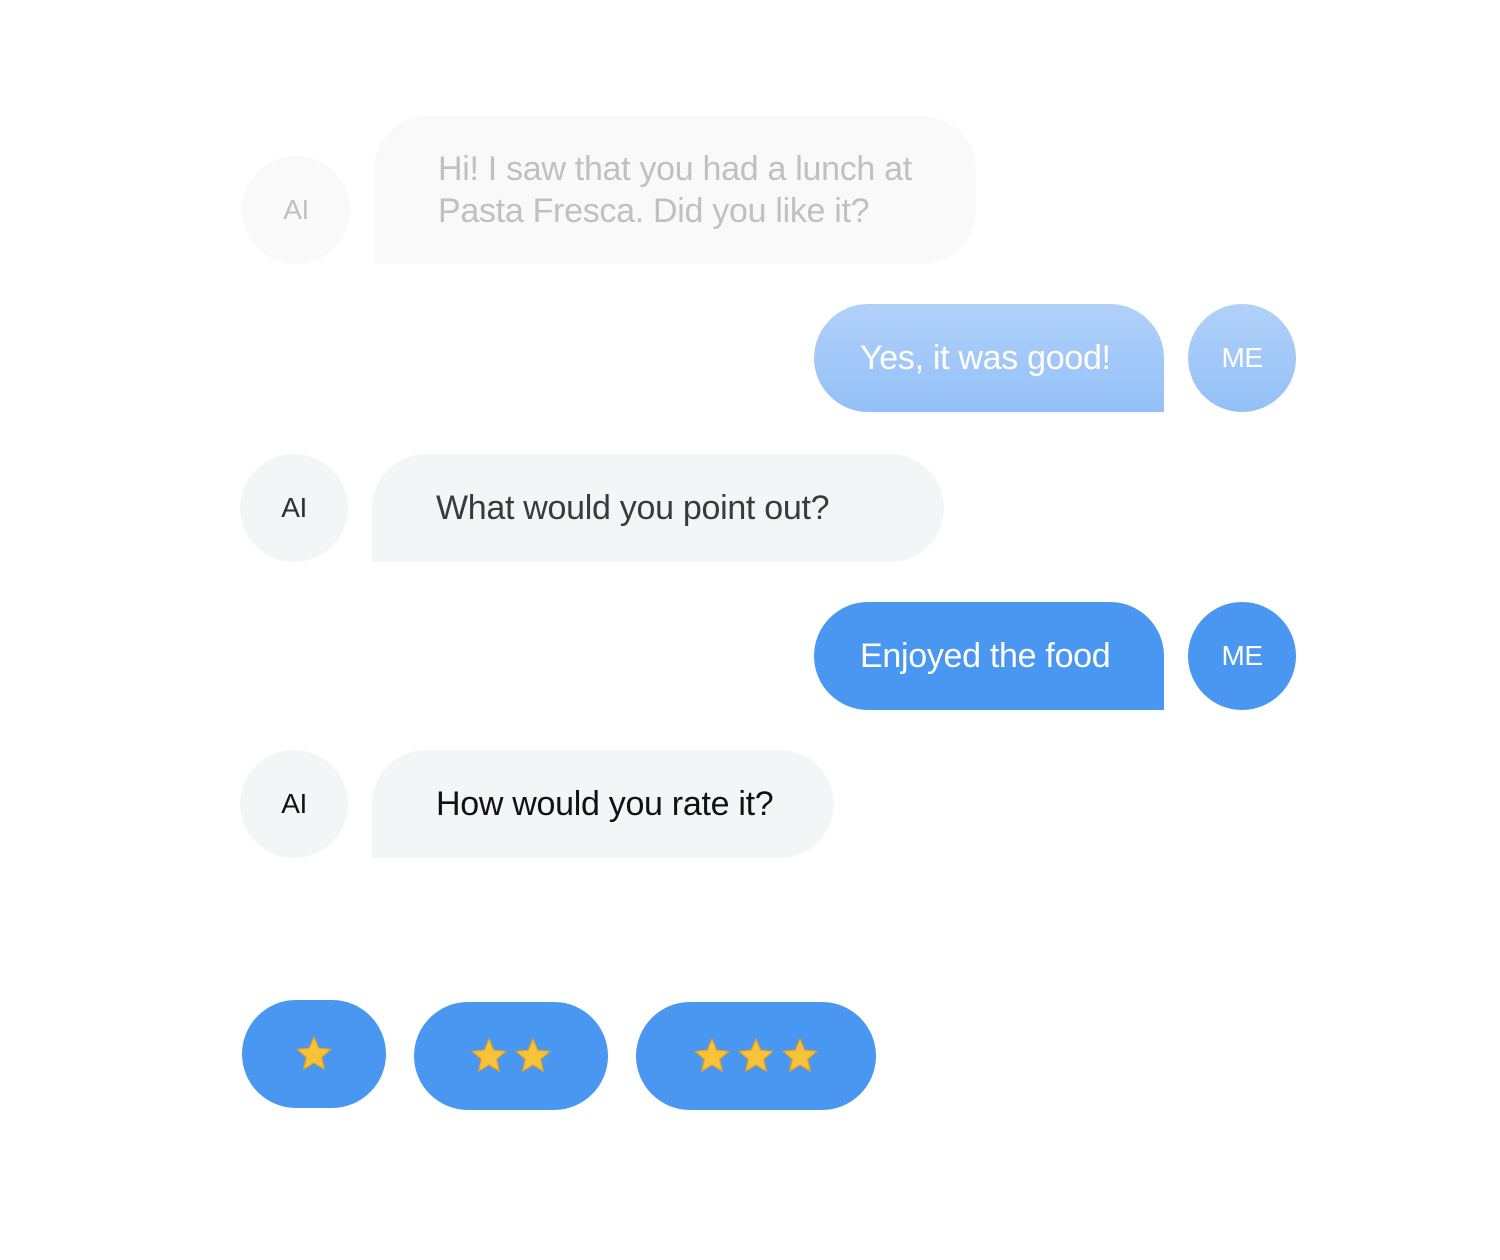  I want to click on message-text: How would you rate it?, so click(605, 804).